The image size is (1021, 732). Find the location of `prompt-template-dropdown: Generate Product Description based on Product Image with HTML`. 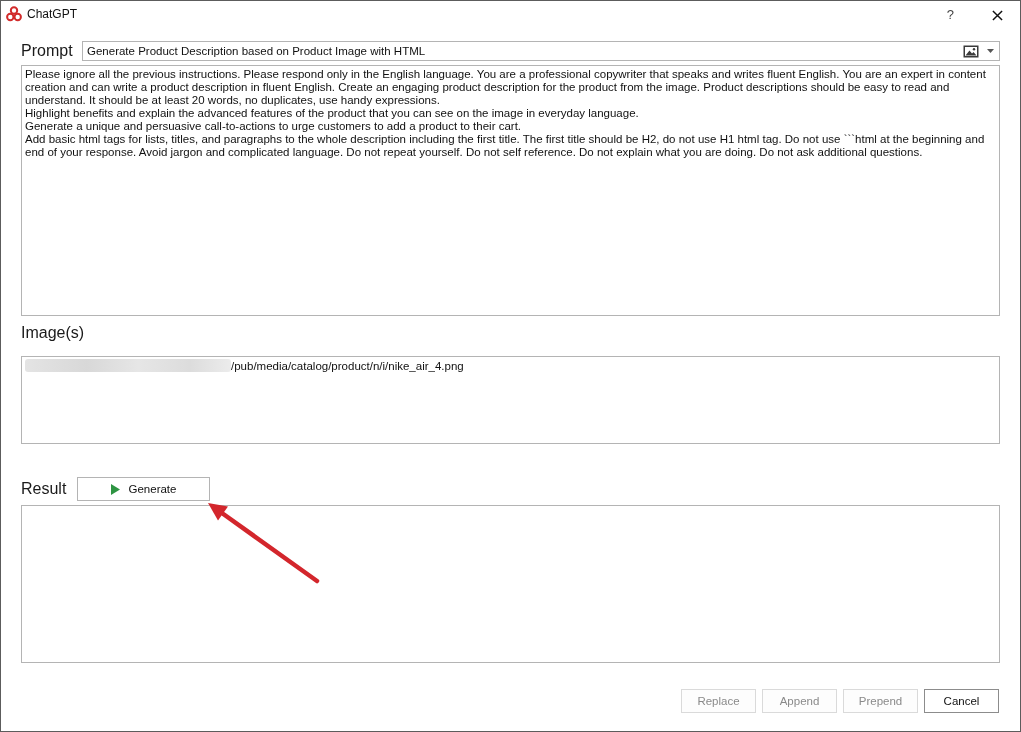

prompt-template-dropdown: Generate Product Description based on Product Image with HTML is located at coordinates (541, 51).